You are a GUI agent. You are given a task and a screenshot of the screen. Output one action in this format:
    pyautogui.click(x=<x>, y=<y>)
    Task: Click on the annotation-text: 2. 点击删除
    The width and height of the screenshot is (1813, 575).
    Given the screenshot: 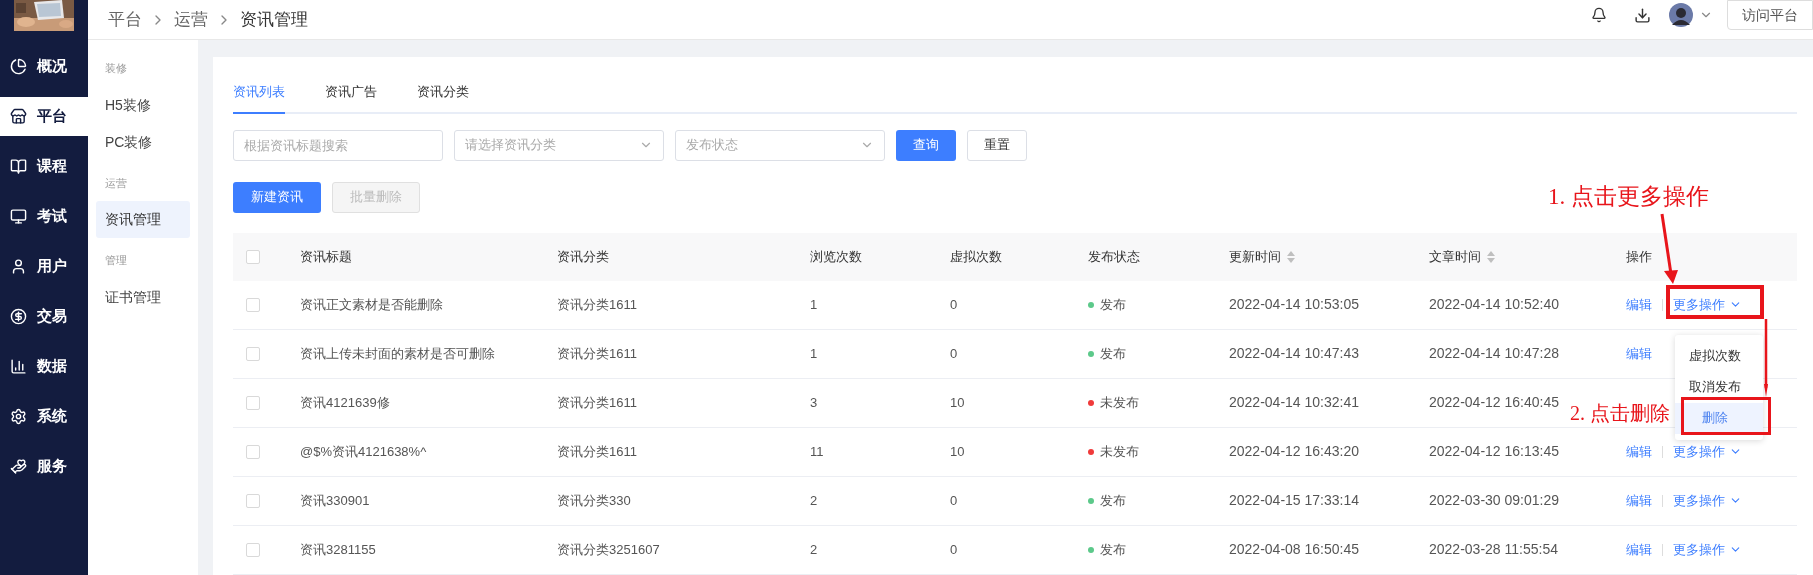 What is the action you would take?
    pyautogui.click(x=1620, y=413)
    